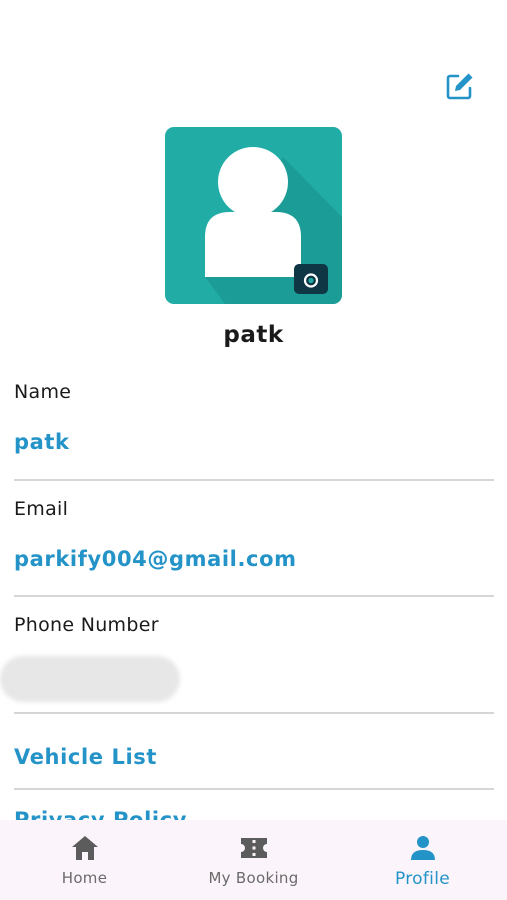  What do you see at coordinates (90, 679) in the screenshot?
I see `phone-value-redacted` at bounding box center [90, 679].